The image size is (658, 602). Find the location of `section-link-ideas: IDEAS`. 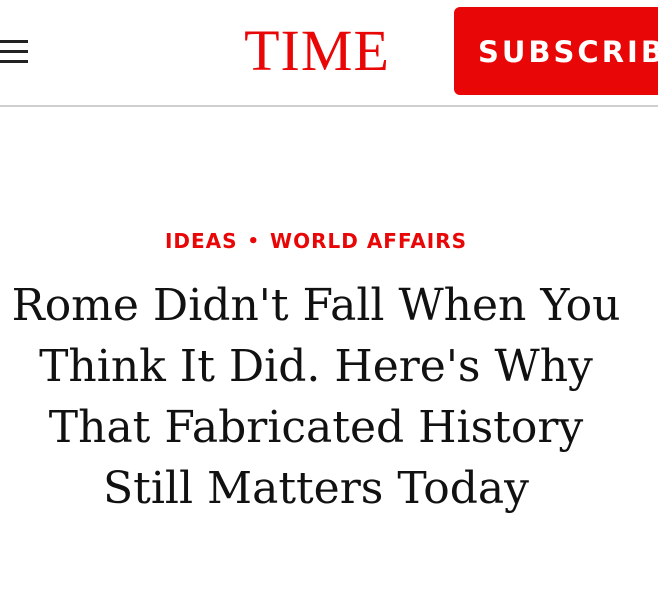

section-link-ideas: IDEAS is located at coordinates (201, 241).